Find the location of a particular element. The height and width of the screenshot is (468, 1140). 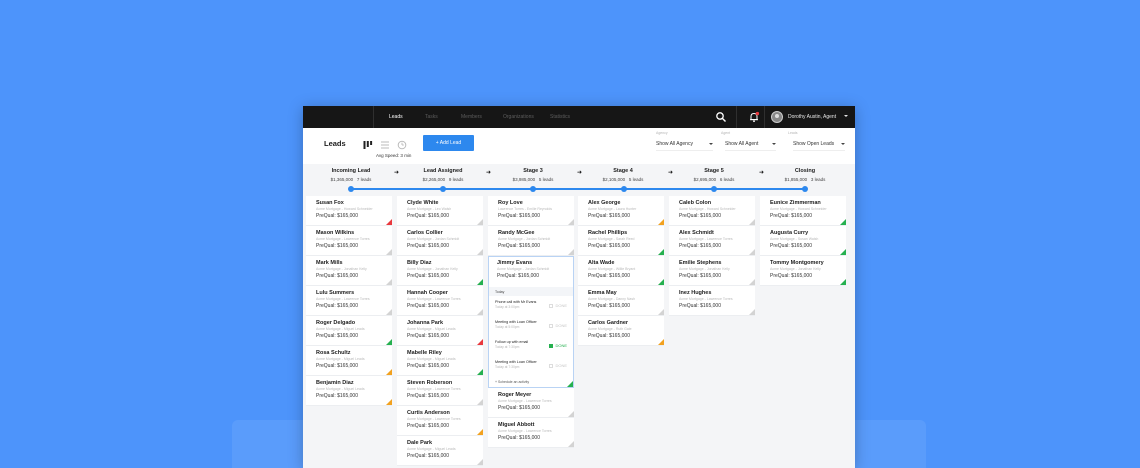

page-title: Leads is located at coordinates (335, 143).